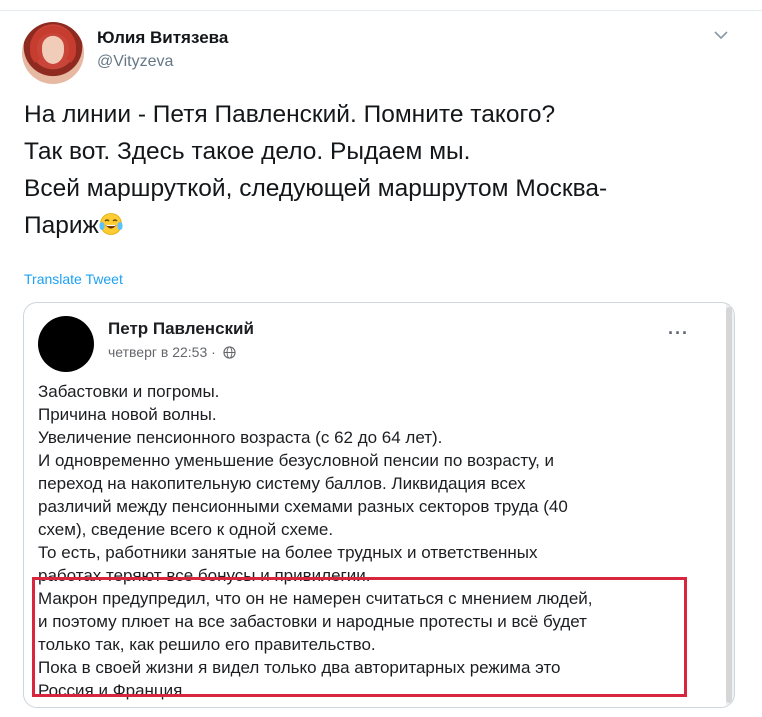  What do you see at coordinates (247, 151) in the screenshot?
I see `tweet-text-line: Так вот. Здесь такое дело. Рыдаем мы.` at bounding box center [247, 151].